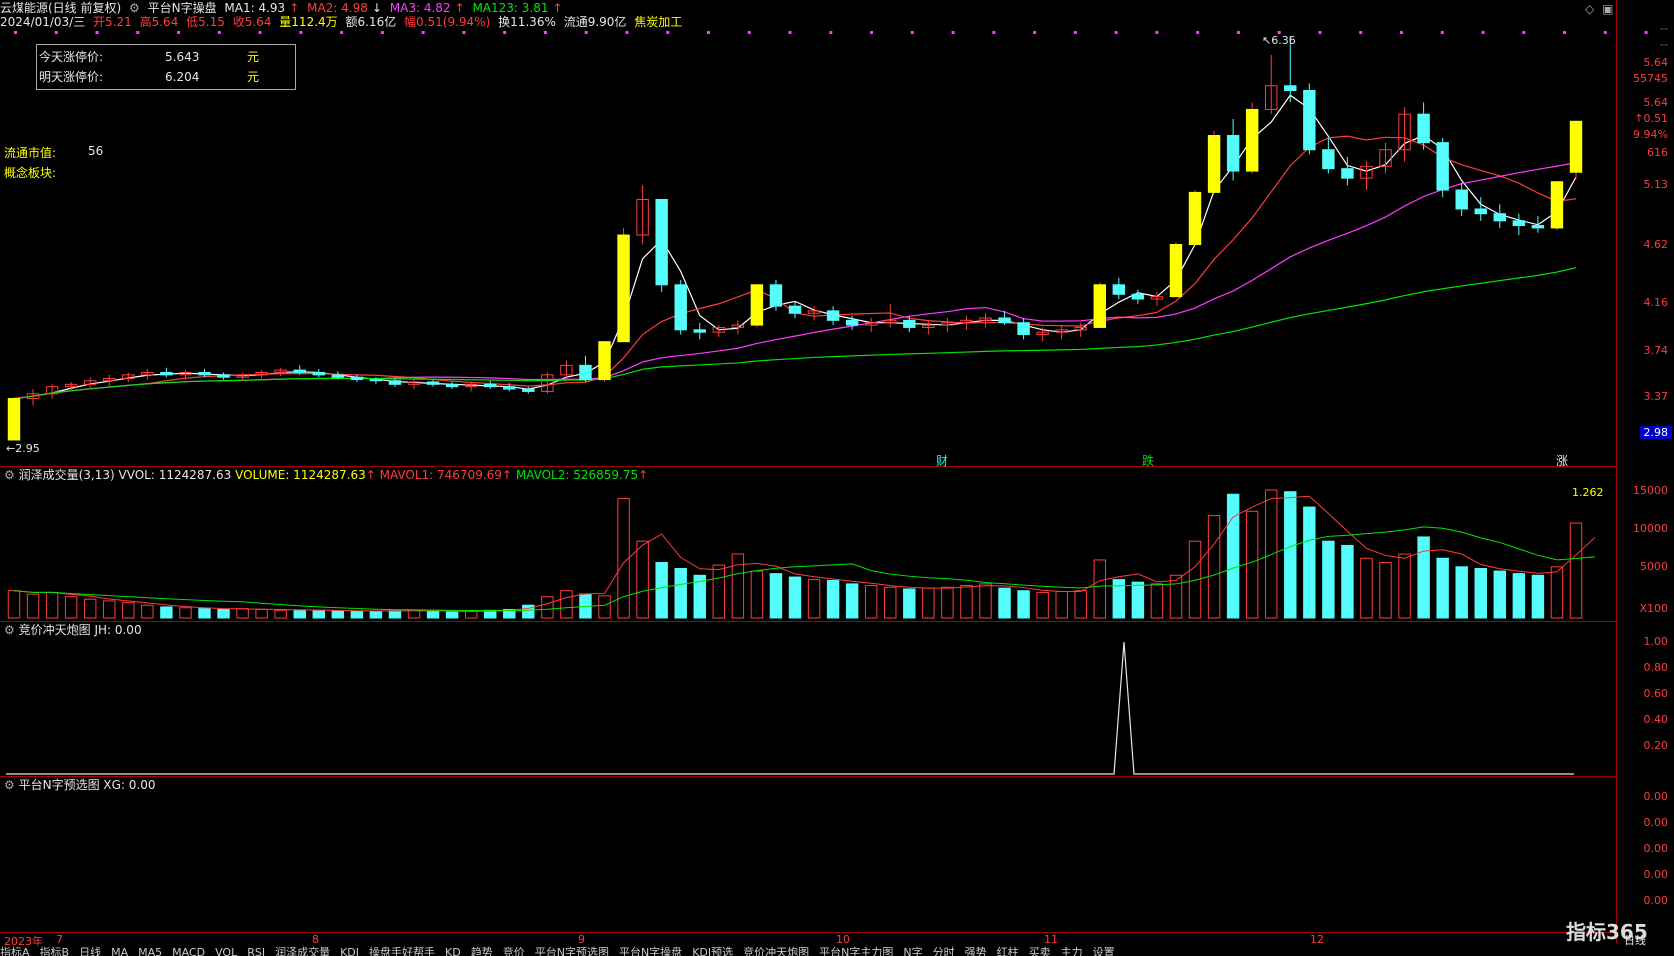 The image size is (1674, 956). What do you see at coordinates (514, 951) in the screenshot?
I see `tab-13: 竞价` at bounding box center [514, 951].